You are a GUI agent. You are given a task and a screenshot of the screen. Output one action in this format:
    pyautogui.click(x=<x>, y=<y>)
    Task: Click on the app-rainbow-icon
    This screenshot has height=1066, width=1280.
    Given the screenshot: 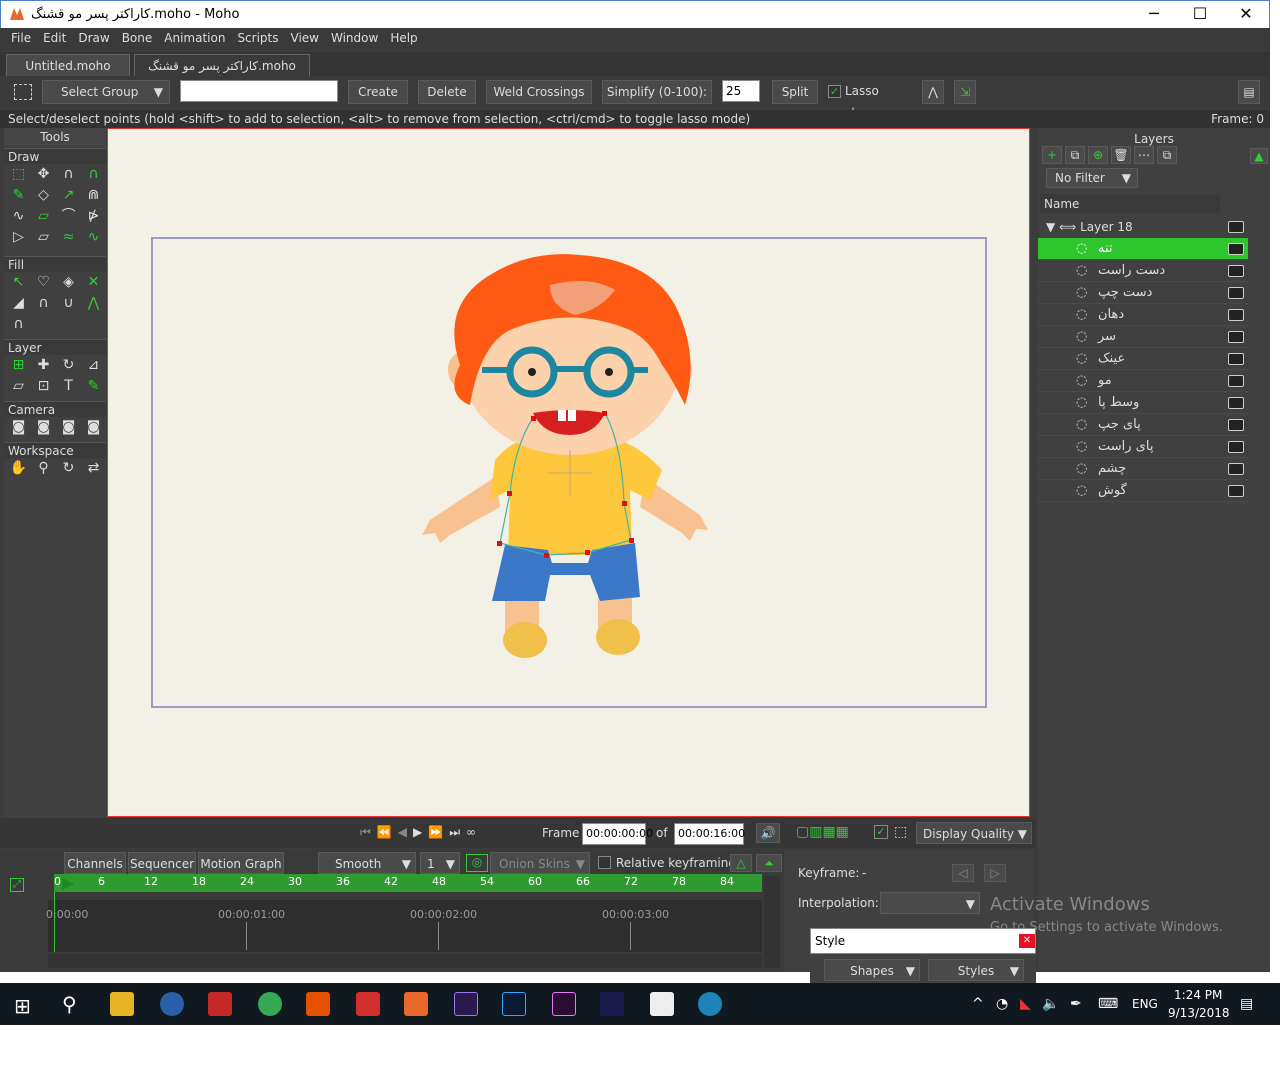 What is the action you would take?
    pyautogui.click(x=368, y=1004)
    